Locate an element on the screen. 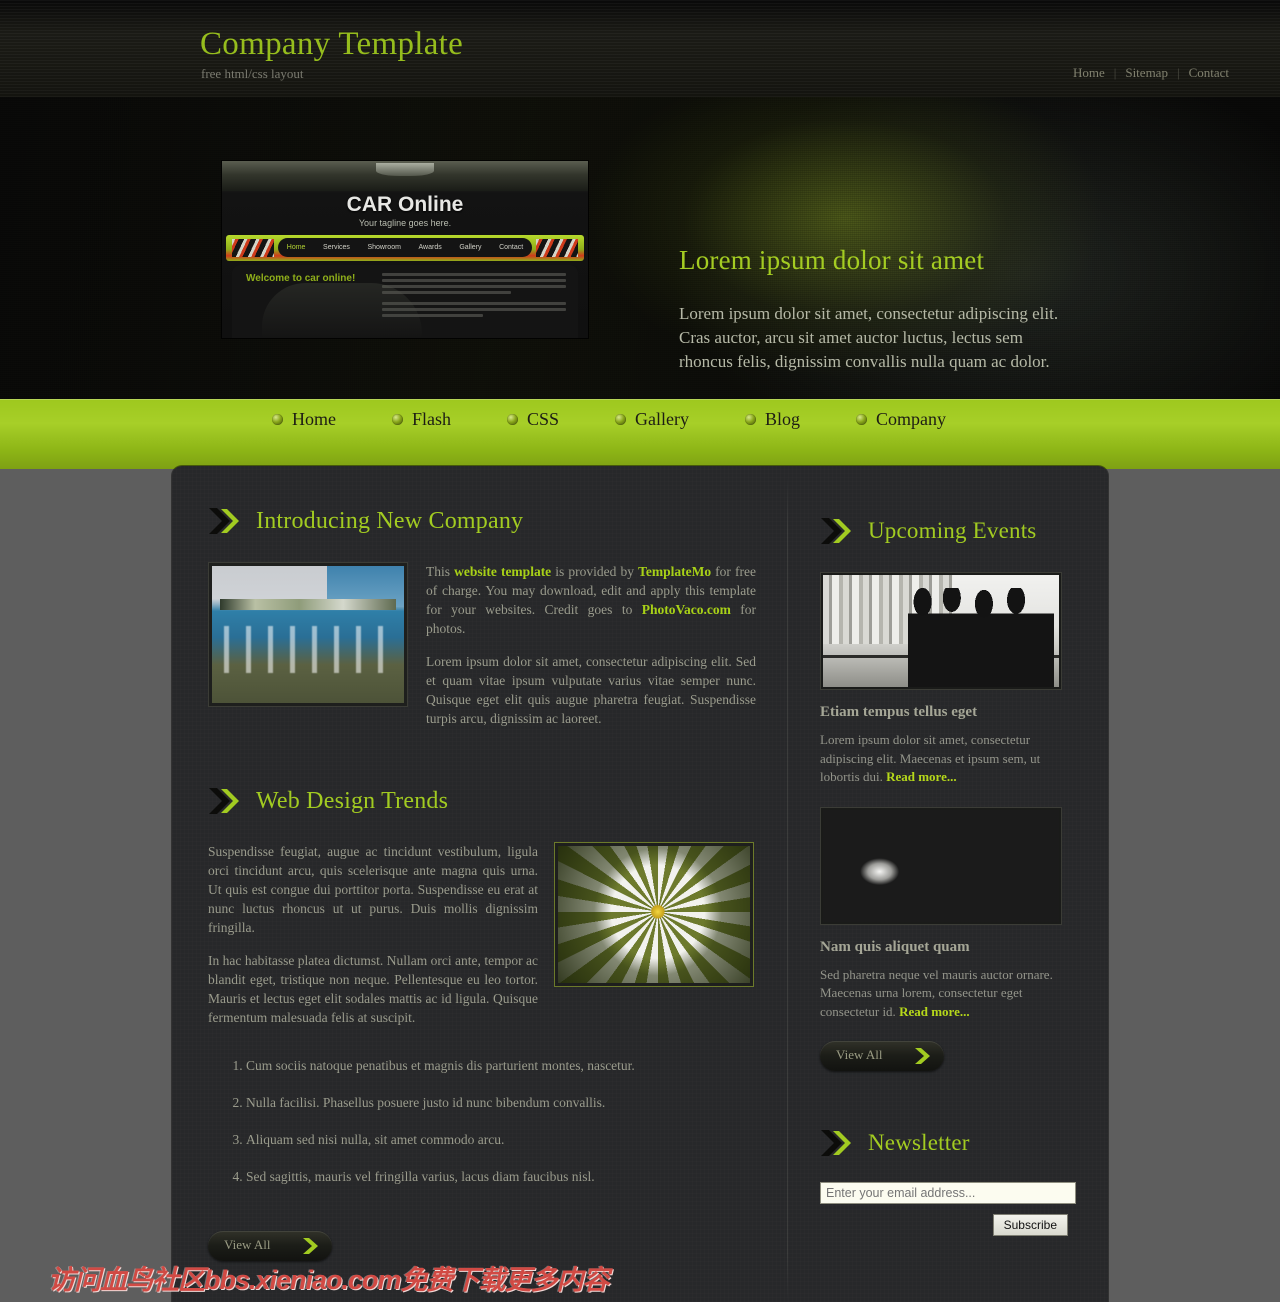  screenshot-title: CAR Online is located at coordinates (405, 204).